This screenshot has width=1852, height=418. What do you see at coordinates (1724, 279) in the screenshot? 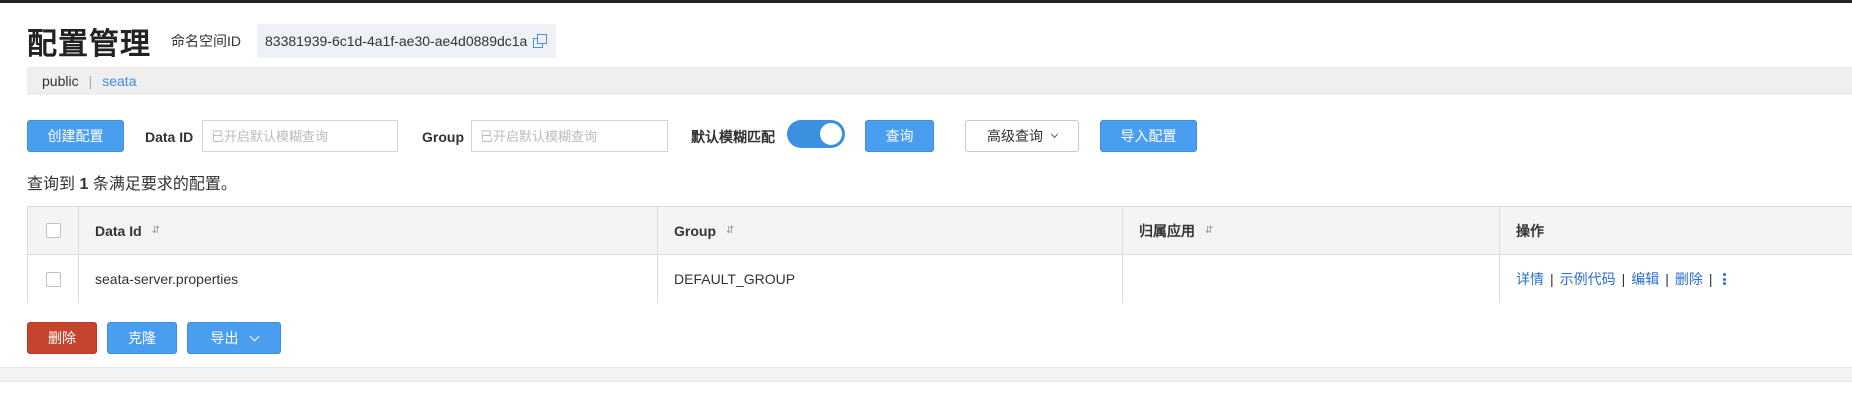
I see `more-vertical-icon` at bounding box center [1724, 279].